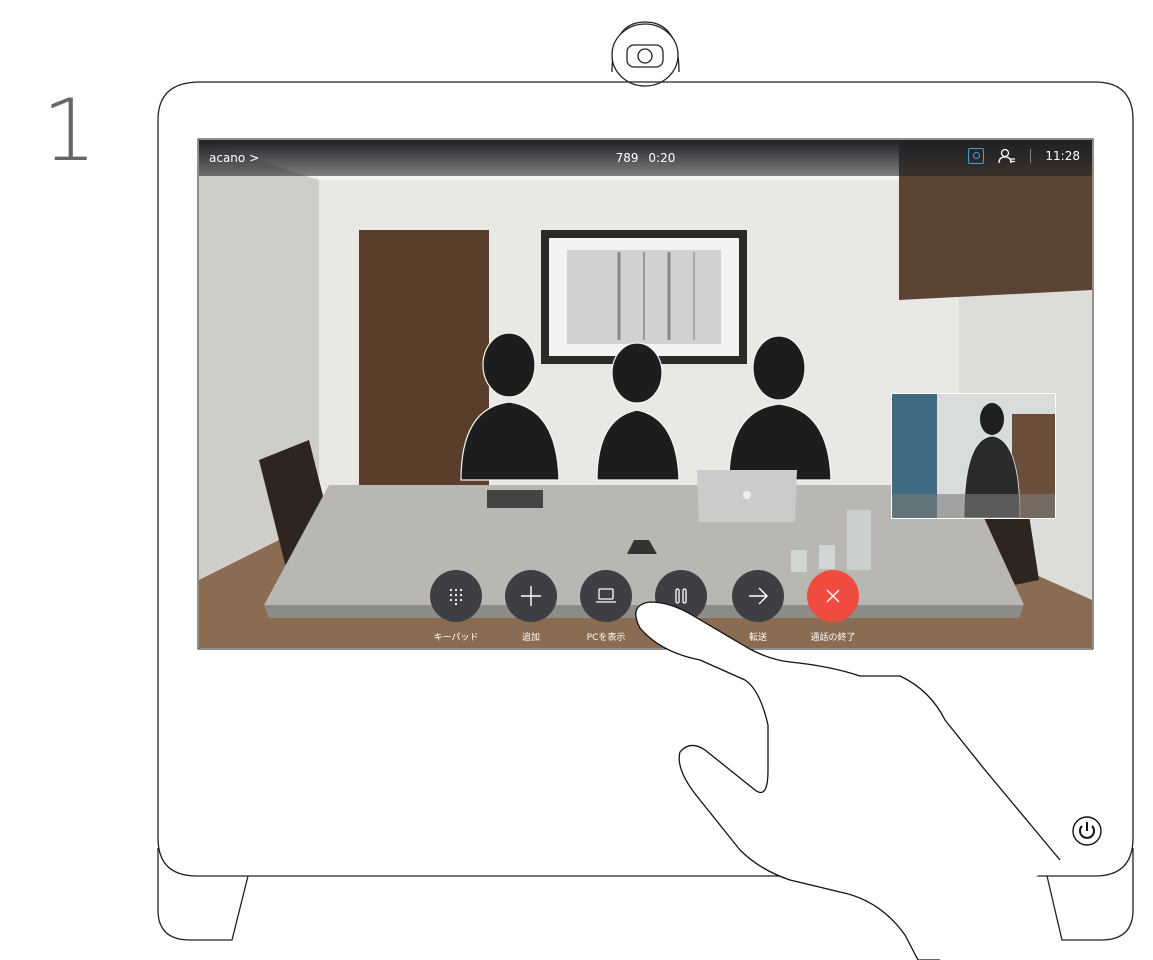 Image resolution: width=1153 pixels, height=960 pixels. I want to click on call-number: 789, so click(627, 158).